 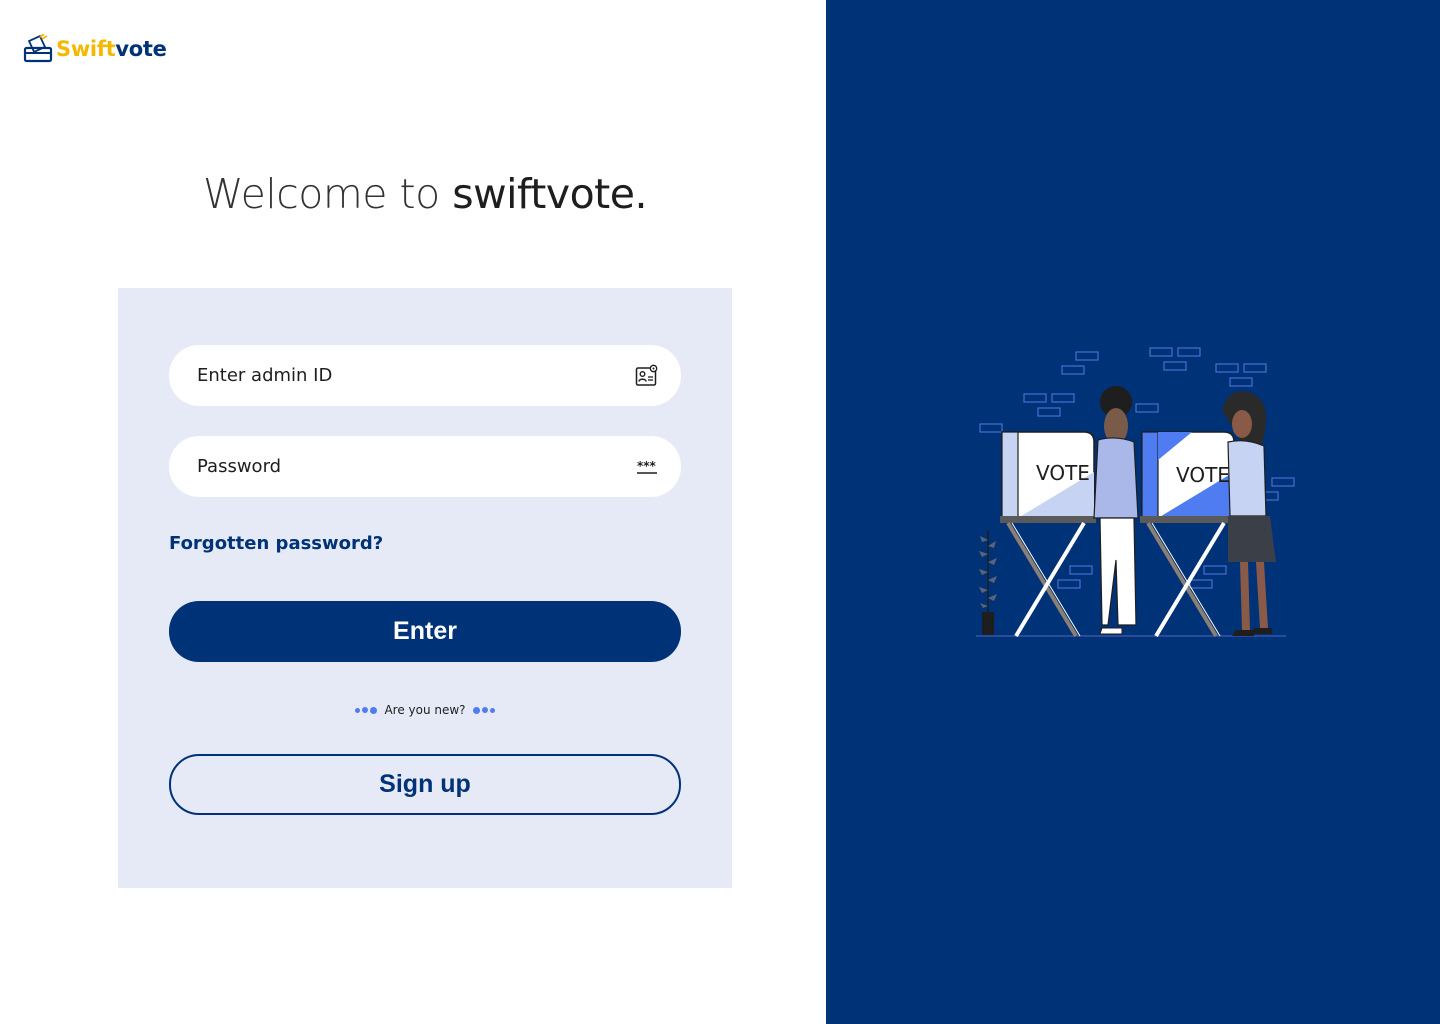 I want to click on booth-right: VOTE, so click(x=1188, y=534).